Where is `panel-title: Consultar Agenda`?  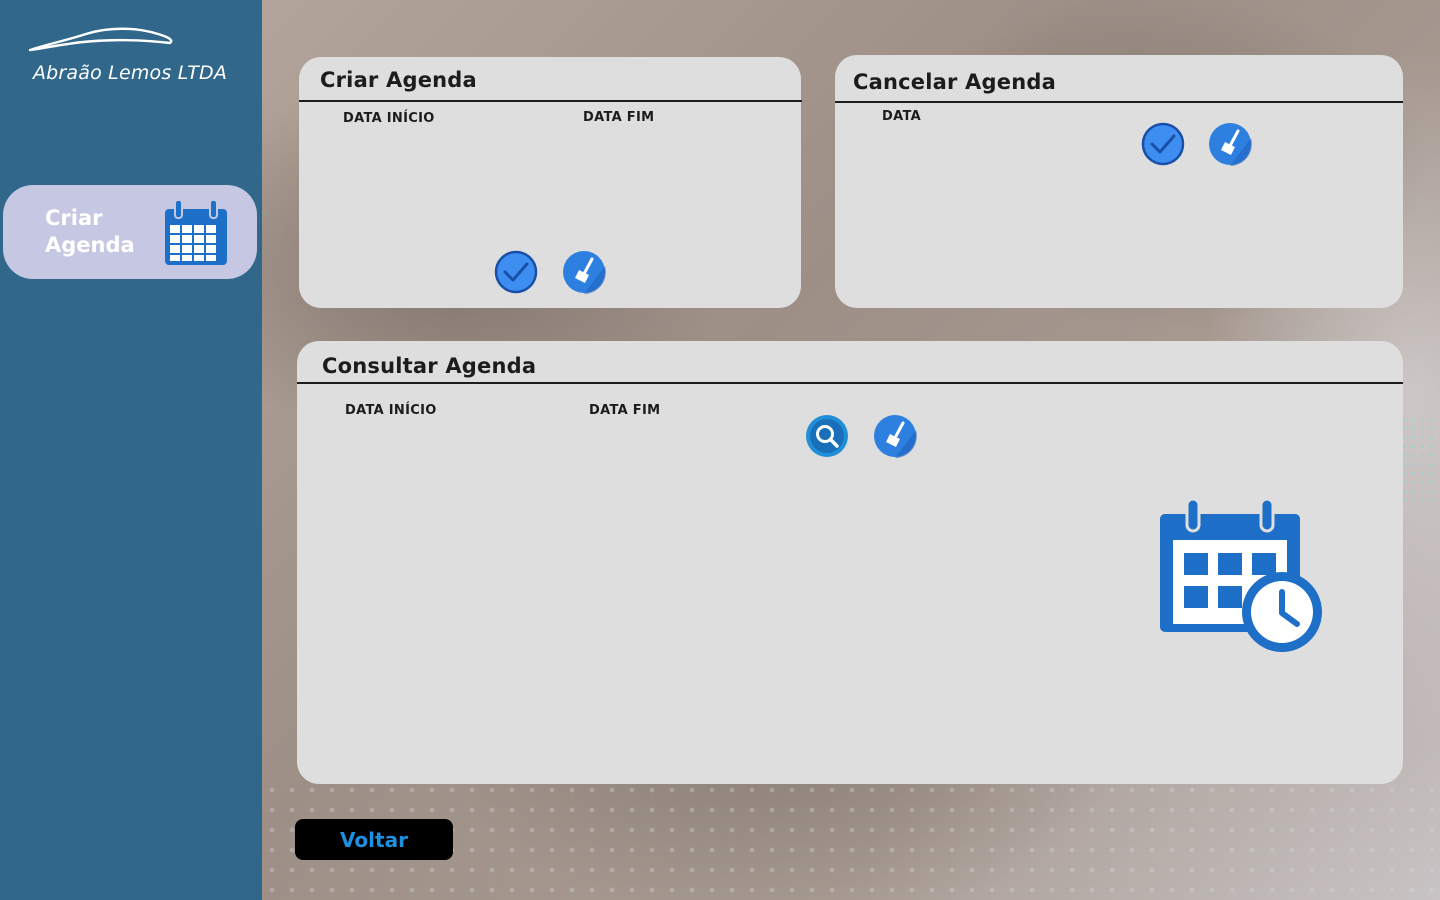
panel-title: Consultar Agenda is located at coordinates (429, 366).